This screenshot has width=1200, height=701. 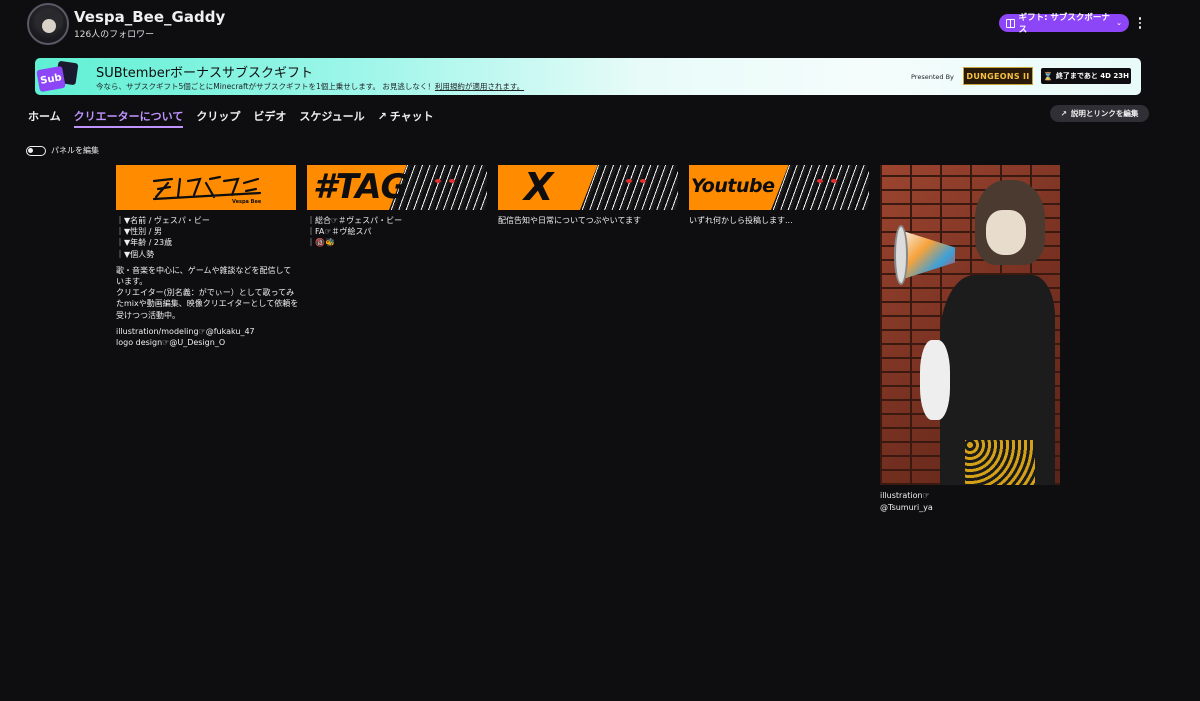 I want to click on vespa-bee-logo, so click(x=207, y=188).